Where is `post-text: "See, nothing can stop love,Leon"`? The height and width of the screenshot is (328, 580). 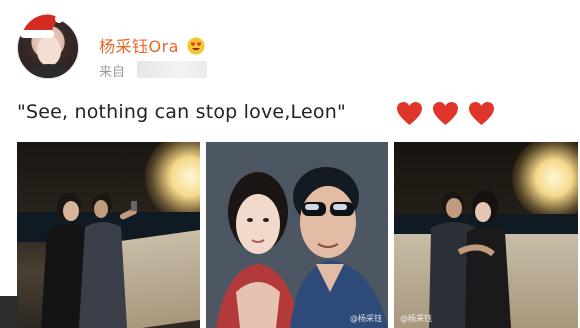
post-text: "See, nothing can stop love,Leon" is located at coordinates (181, 112).